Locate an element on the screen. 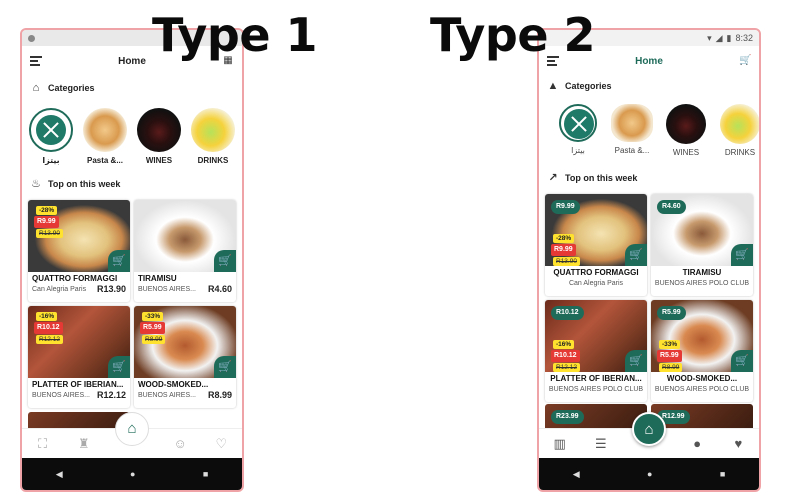 The width and height of the screenshot is (800, 500). price-pill: R9.99 is located at coordinates (565, 207).